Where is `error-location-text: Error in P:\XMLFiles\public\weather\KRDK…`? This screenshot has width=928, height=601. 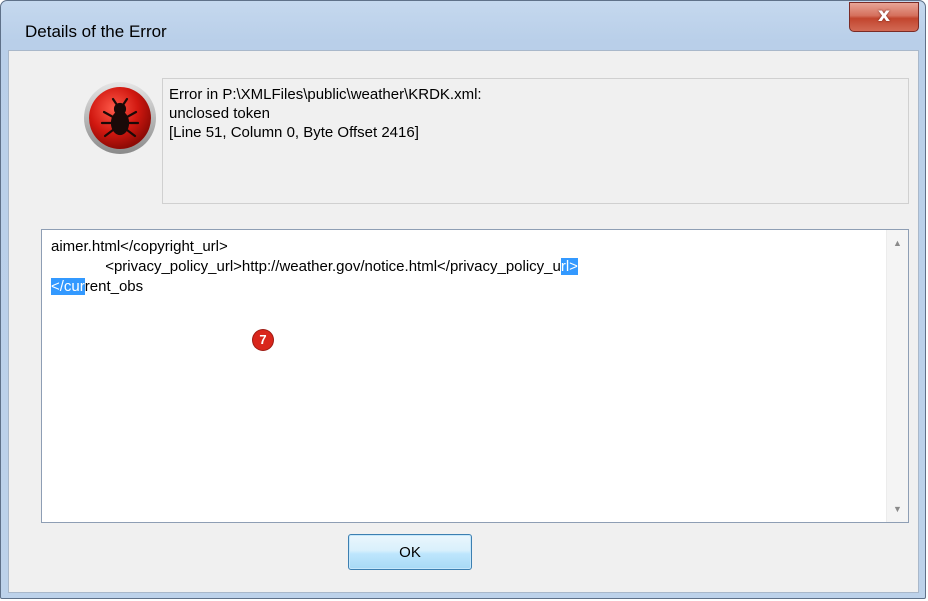
error-location-text: Error in P:\XMLFiles\public\weather\KRDK… is located at coordinates (325, 94).